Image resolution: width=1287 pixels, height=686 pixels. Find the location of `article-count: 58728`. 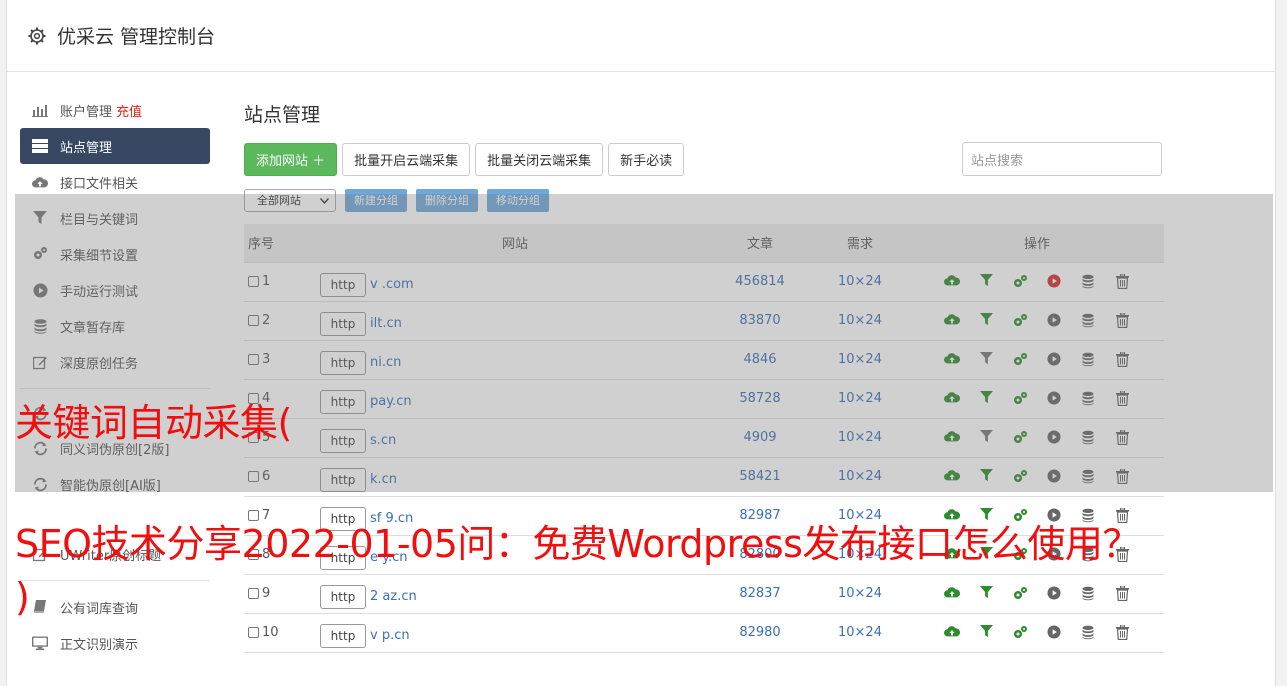

article-count: 58728 is located at coordinates (760, 399).